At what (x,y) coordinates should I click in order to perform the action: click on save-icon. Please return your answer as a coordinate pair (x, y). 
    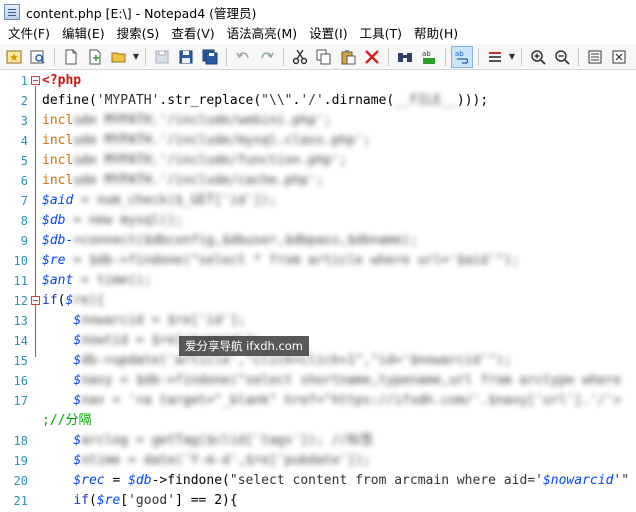
    Looking at the image, I should click on (186, 57).